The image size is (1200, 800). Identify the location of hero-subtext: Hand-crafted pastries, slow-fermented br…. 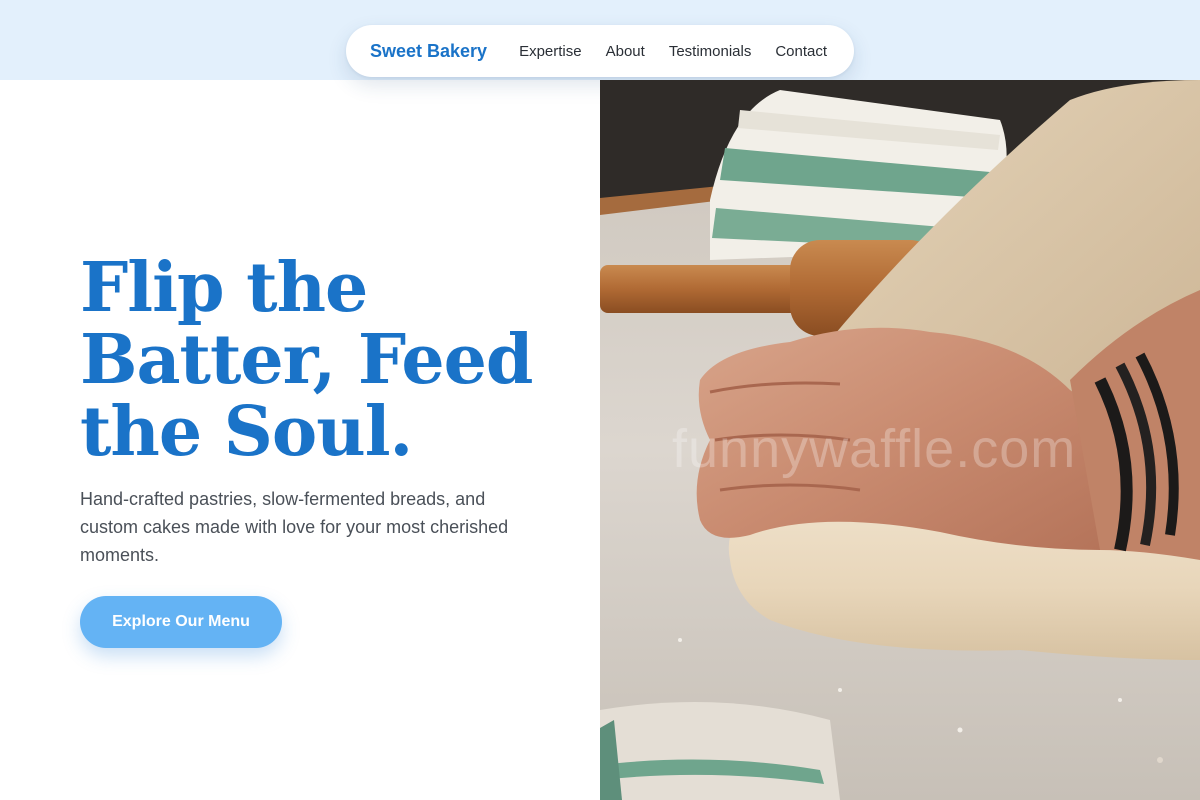
(294, 527).